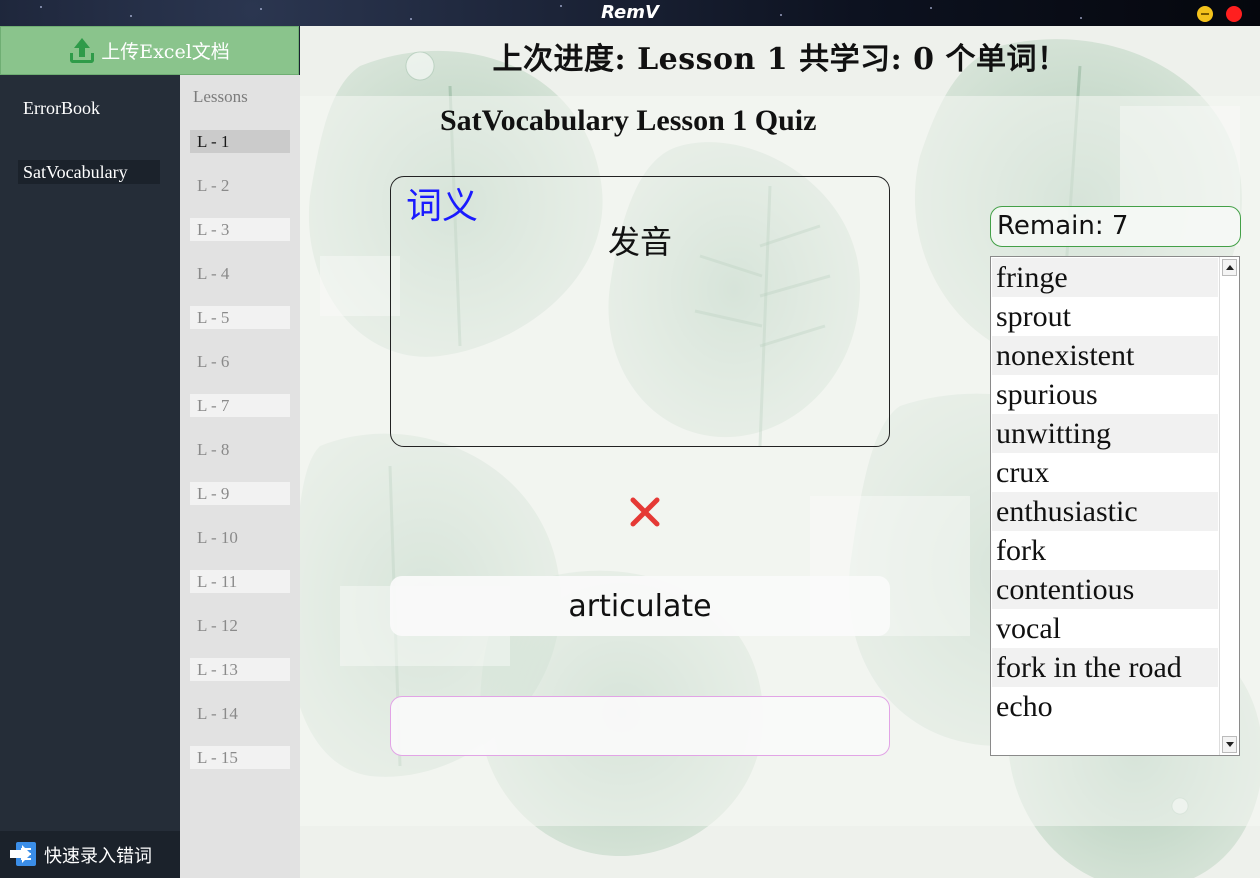  I want to click on word-list-item: sprout, so click(1105, 316).